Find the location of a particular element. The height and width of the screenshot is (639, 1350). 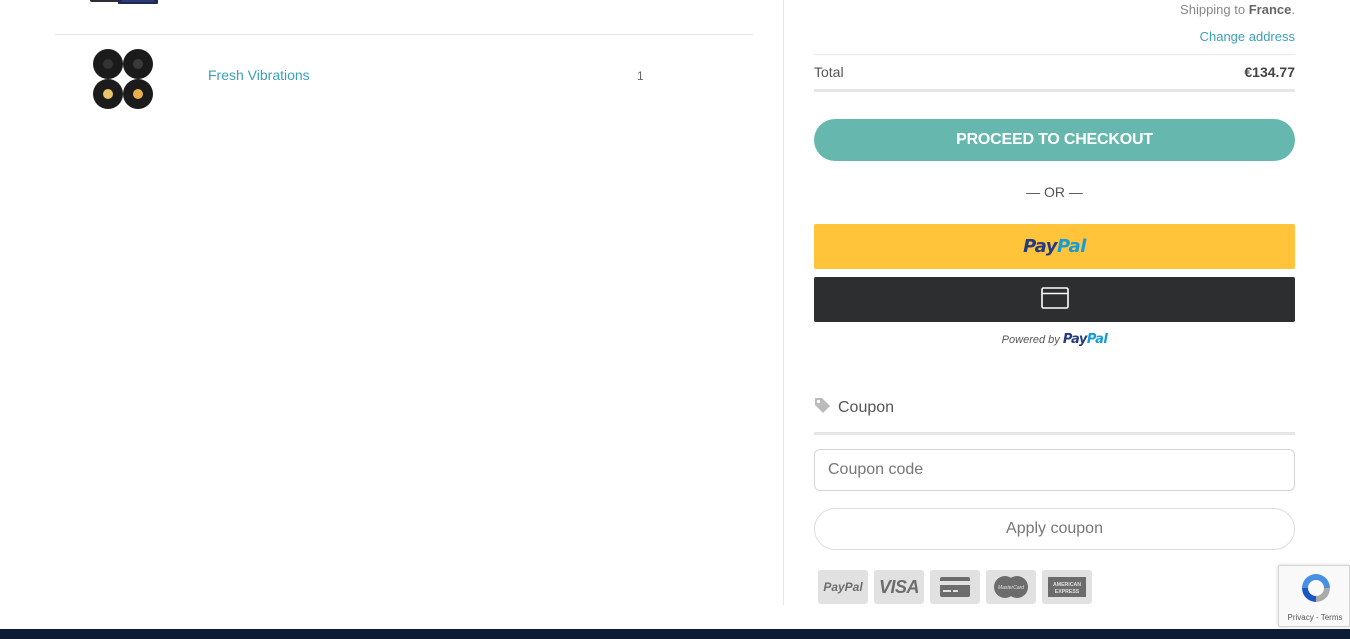

total-value: €134.77 is located at coordinates (1269, 72).